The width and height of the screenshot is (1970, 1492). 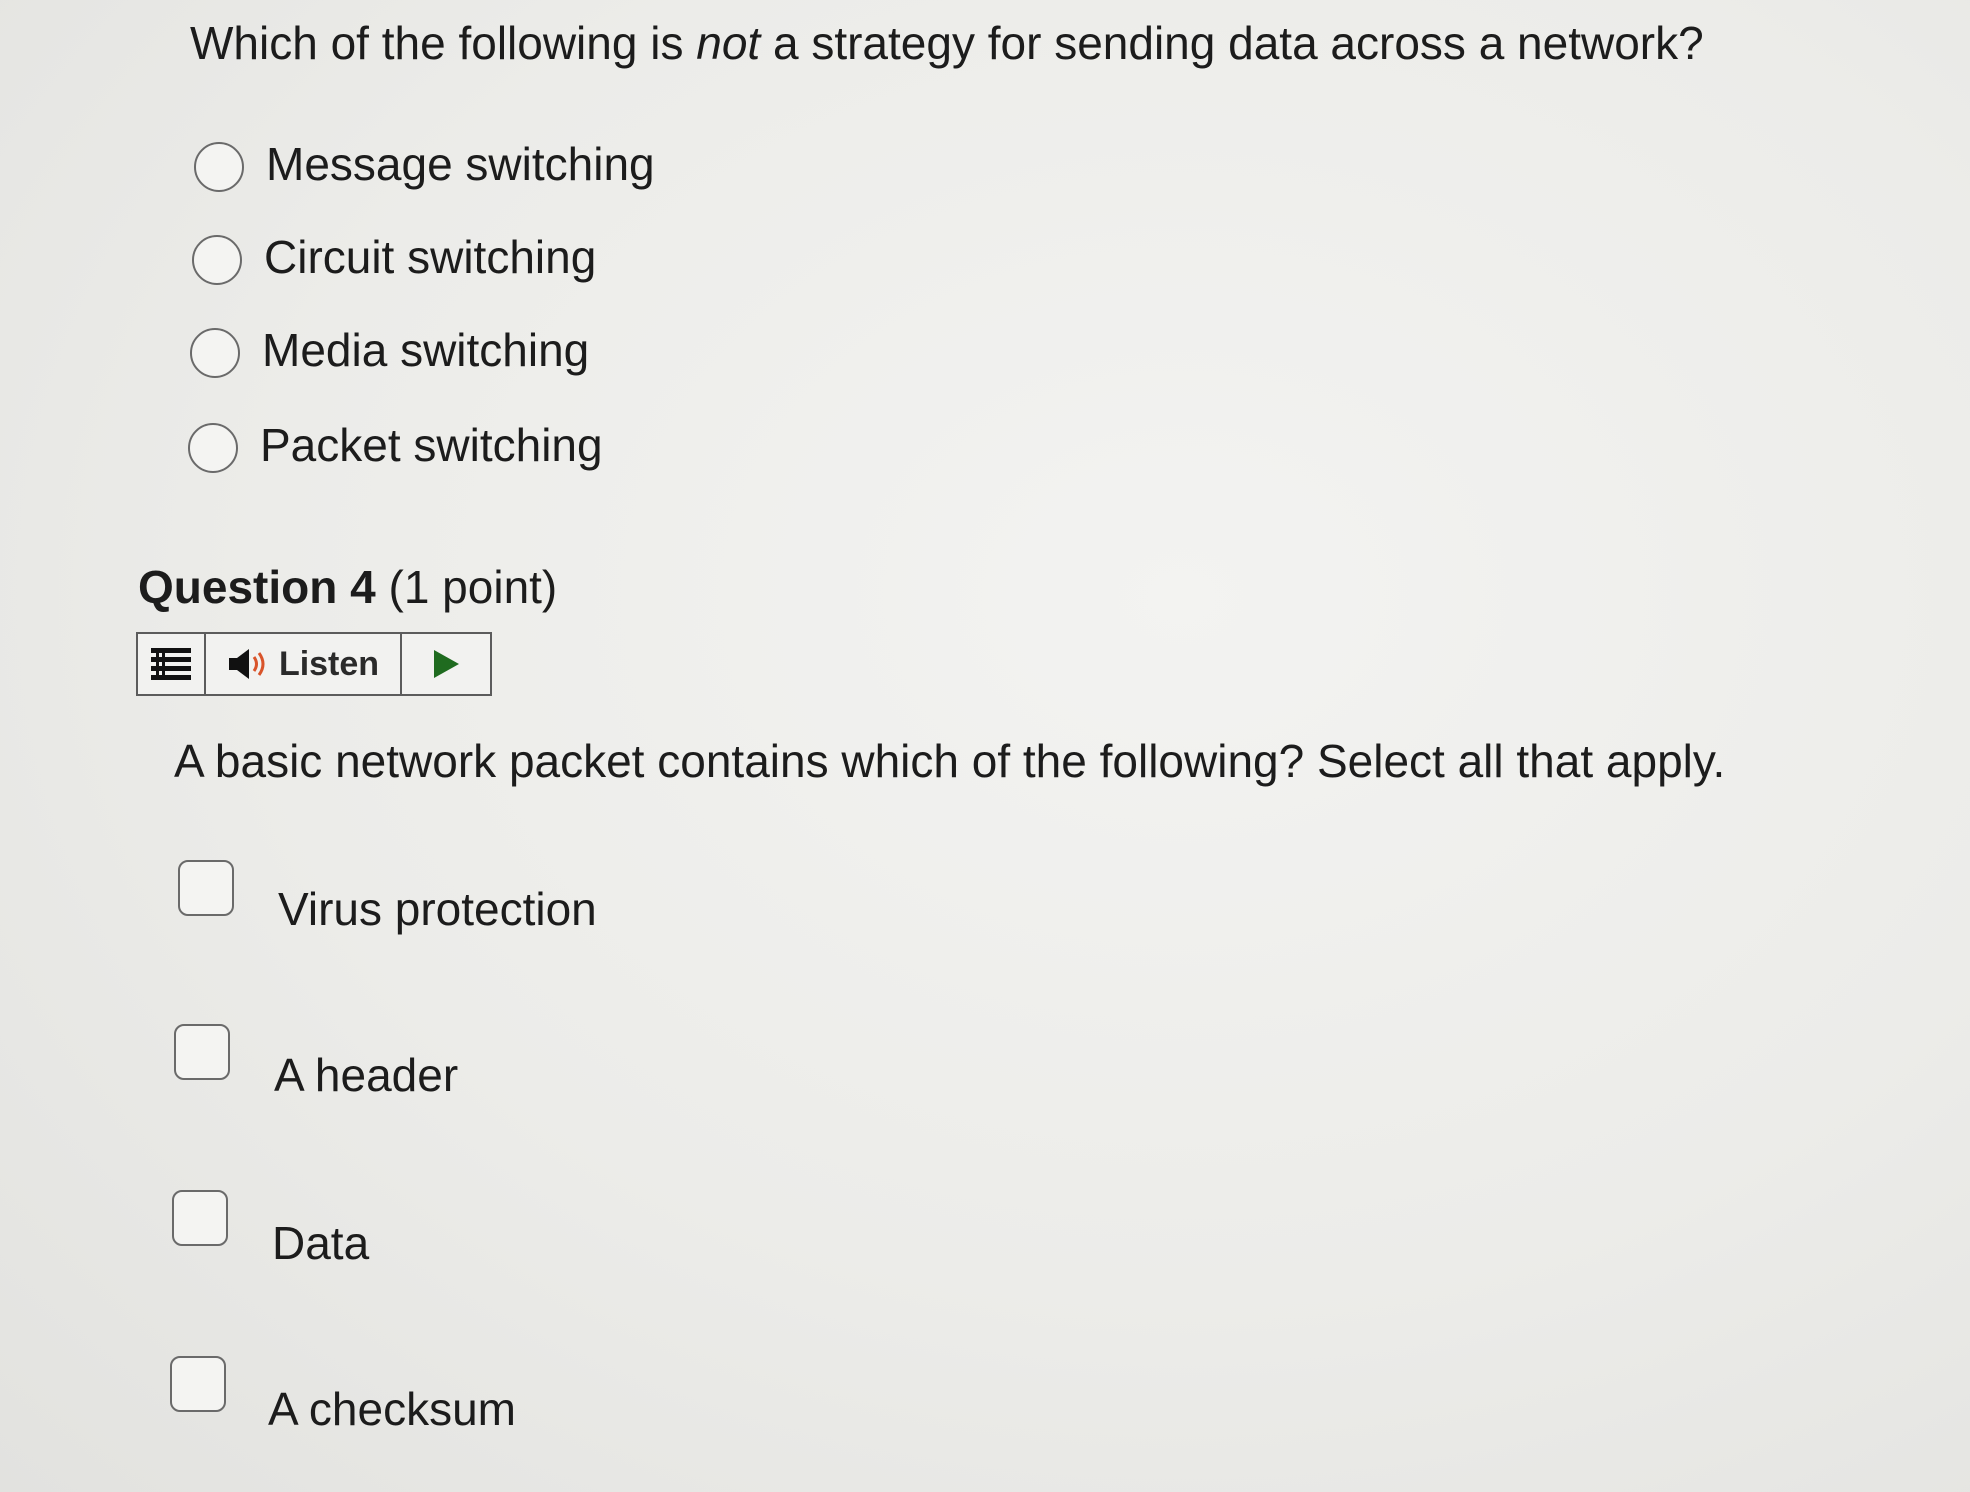 I want to click on listen-toolbar: Listen, so click(x=314, y=664).